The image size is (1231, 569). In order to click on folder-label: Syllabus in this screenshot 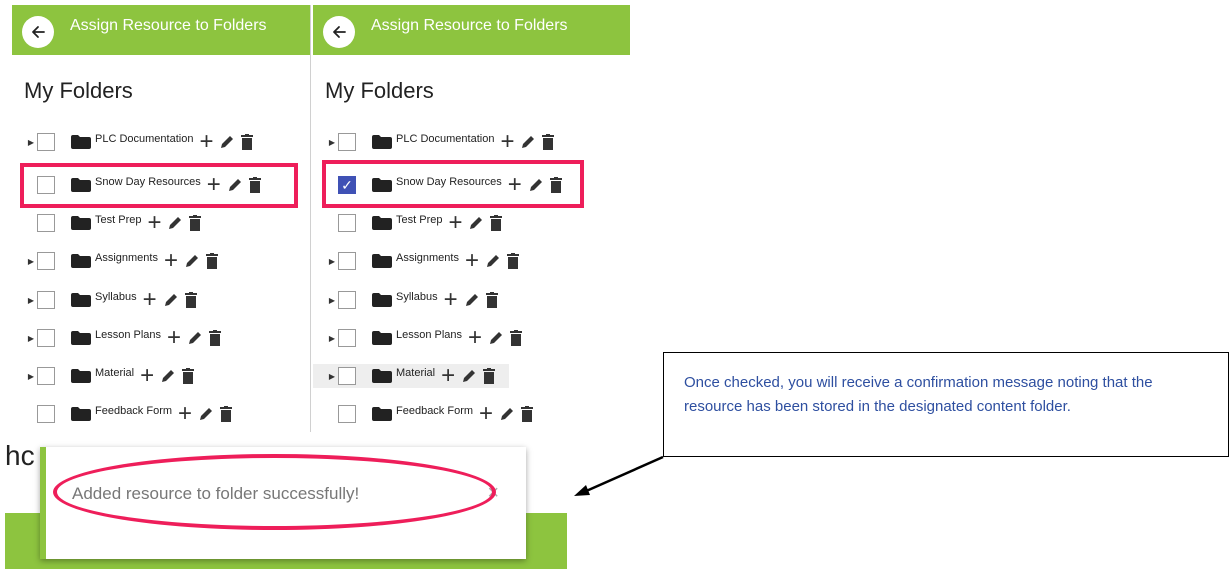, I will do `click(417, 297)`.